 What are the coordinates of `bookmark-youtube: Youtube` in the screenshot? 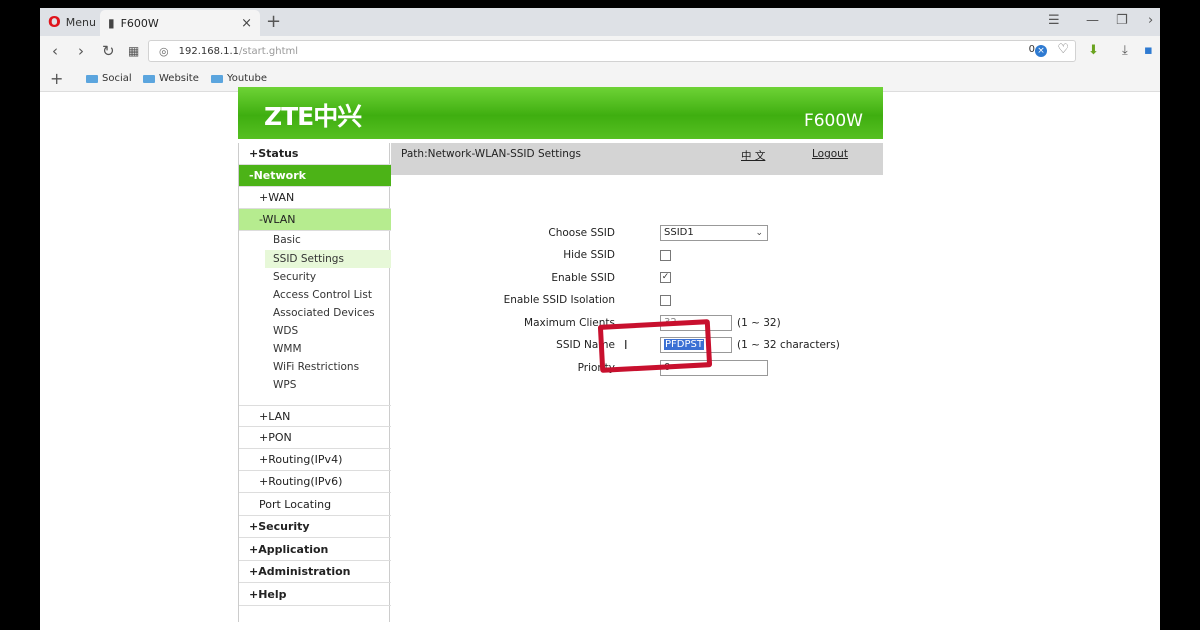 It's located at (239, 78).